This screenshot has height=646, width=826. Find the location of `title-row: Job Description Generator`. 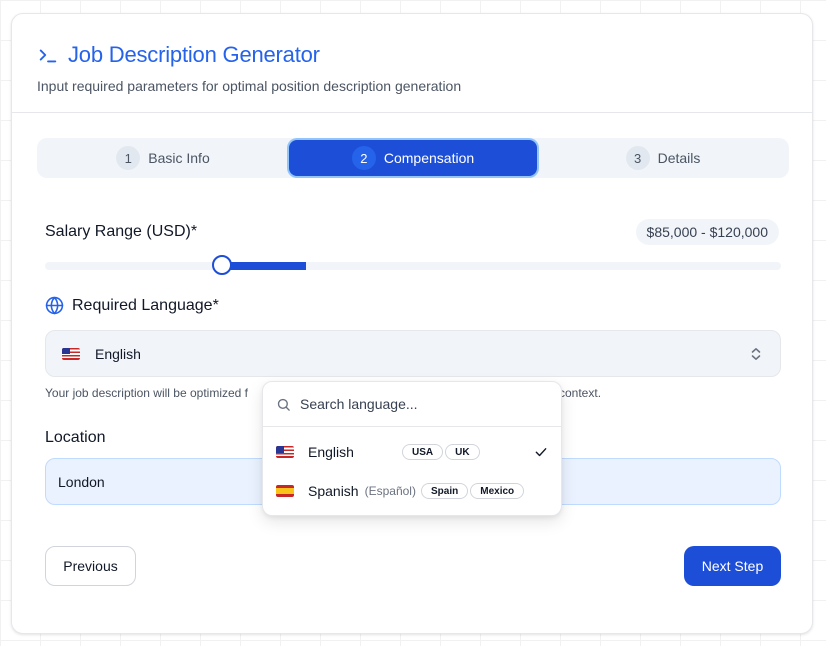

title-row: Job Description Generator is located at coordinates (178, 55).